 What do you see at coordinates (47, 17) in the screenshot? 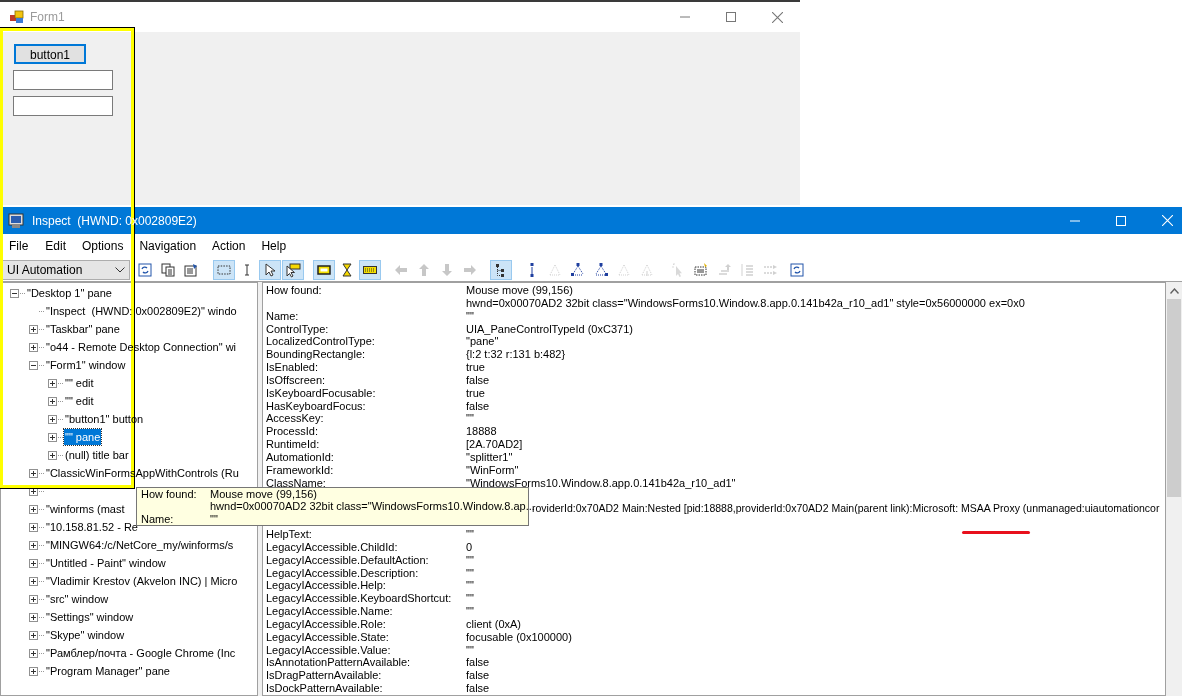
I see `window-title: Form1` at bounding box center [47, 17].